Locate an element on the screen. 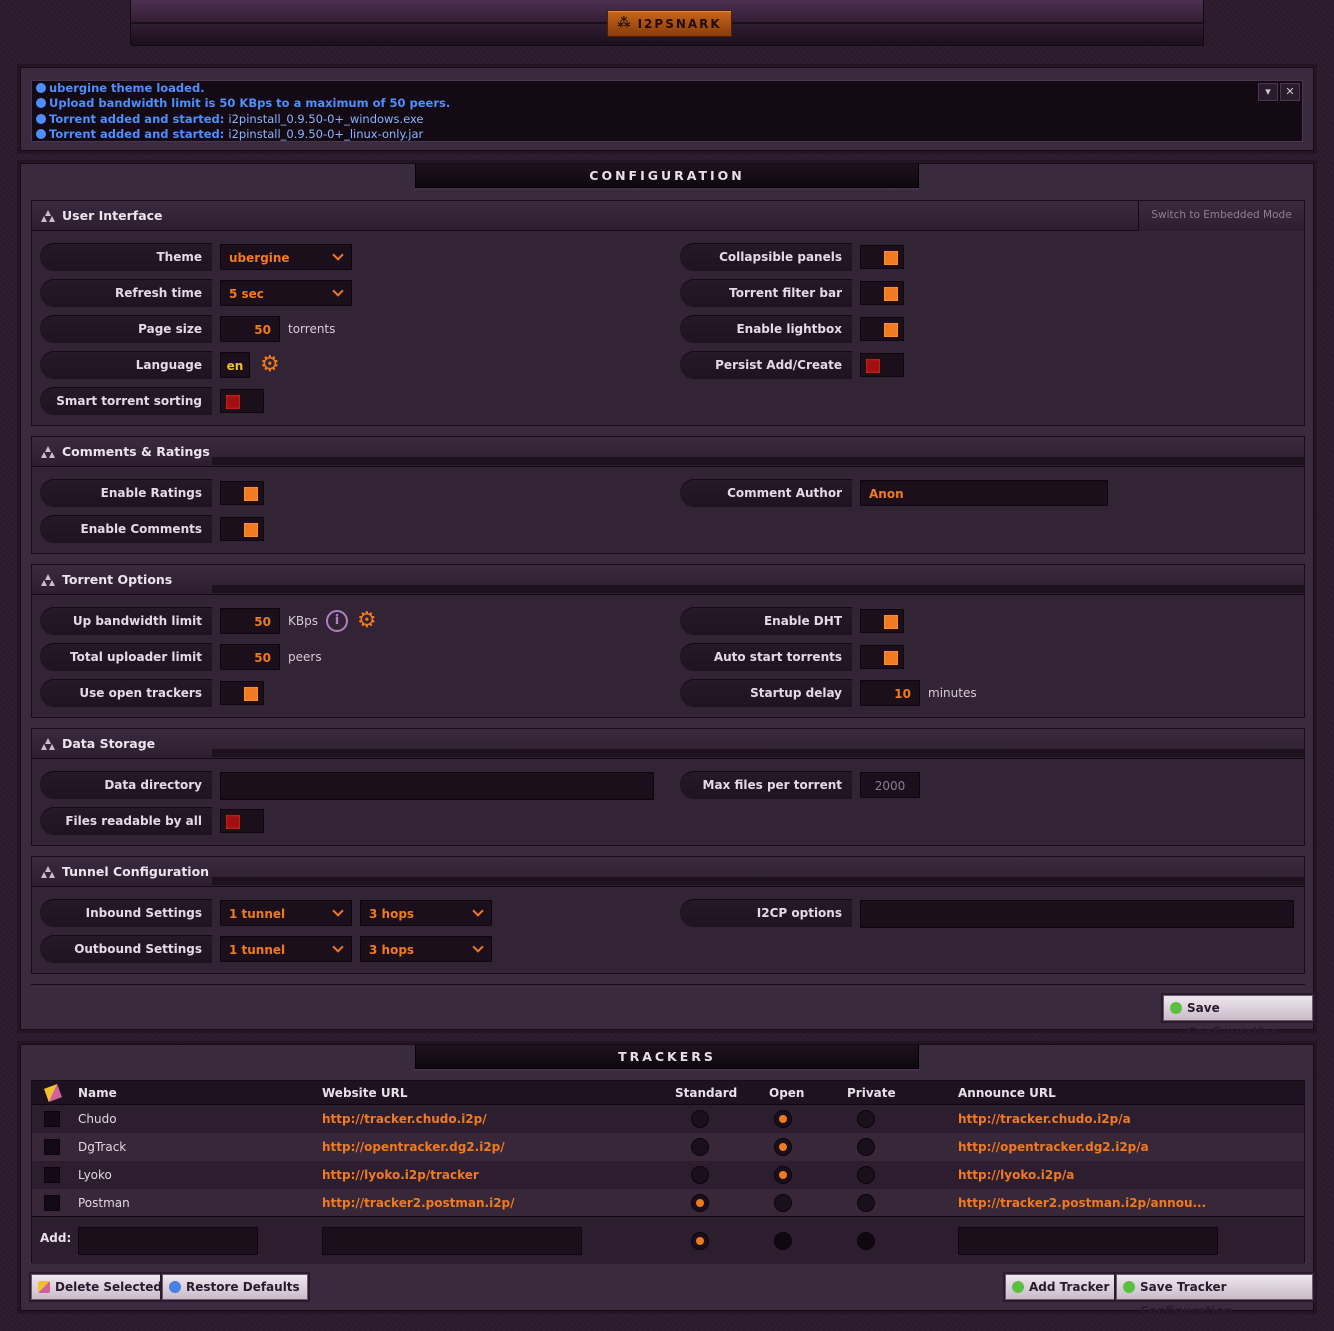 This screenshot has height=1331, width=1334. section-header: Comments & Ratings is located at coordinates (668, 452).